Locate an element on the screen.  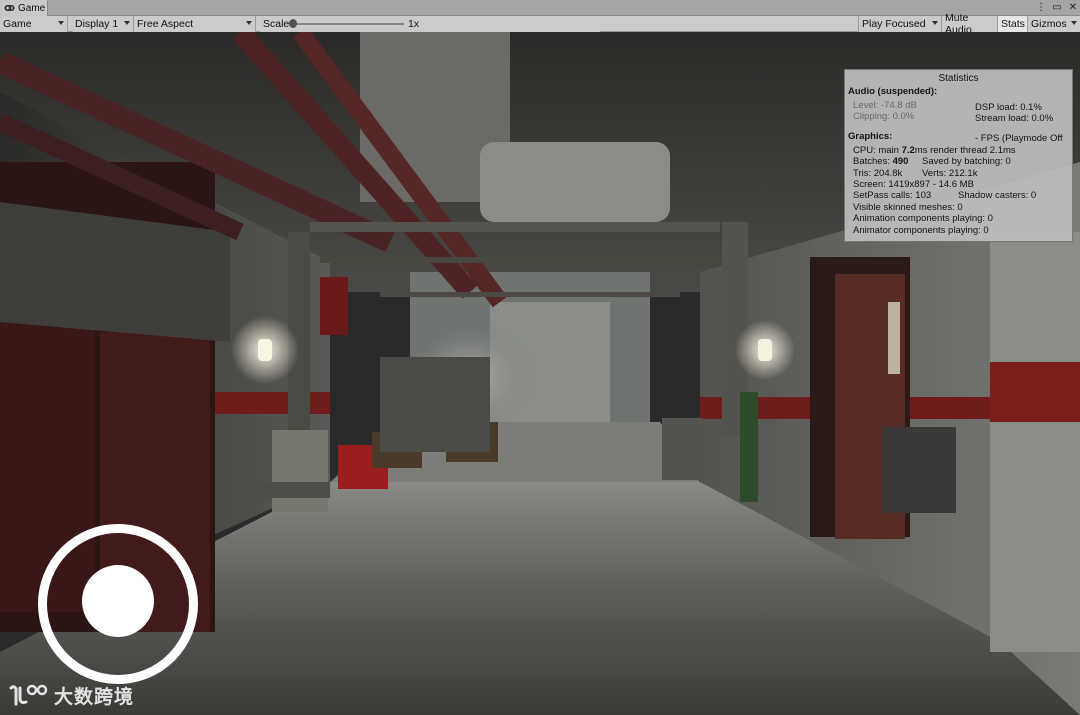
audio-clipping: Clipping: 0.0% is located at coordinates (884, 116).